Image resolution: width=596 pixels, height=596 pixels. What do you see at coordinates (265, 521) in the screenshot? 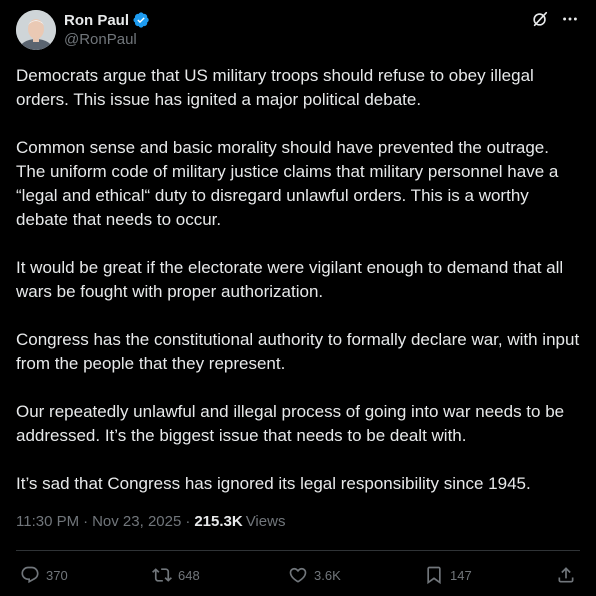
I see `views-label: Views` at bounding box center [265, 521].